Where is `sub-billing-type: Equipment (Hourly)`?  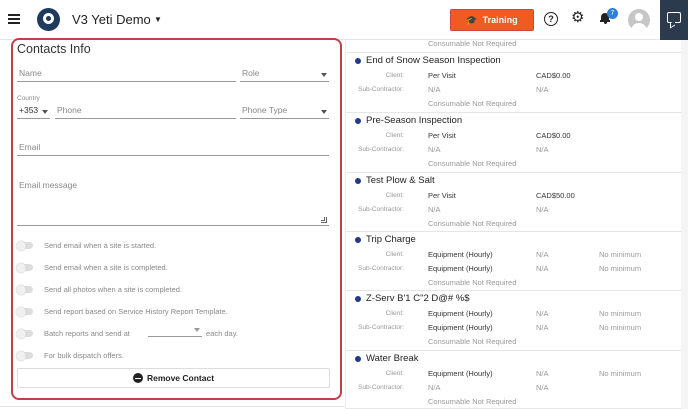
sub-billing-type: Equipment (Hourly) is located at coordinates (460, 268).